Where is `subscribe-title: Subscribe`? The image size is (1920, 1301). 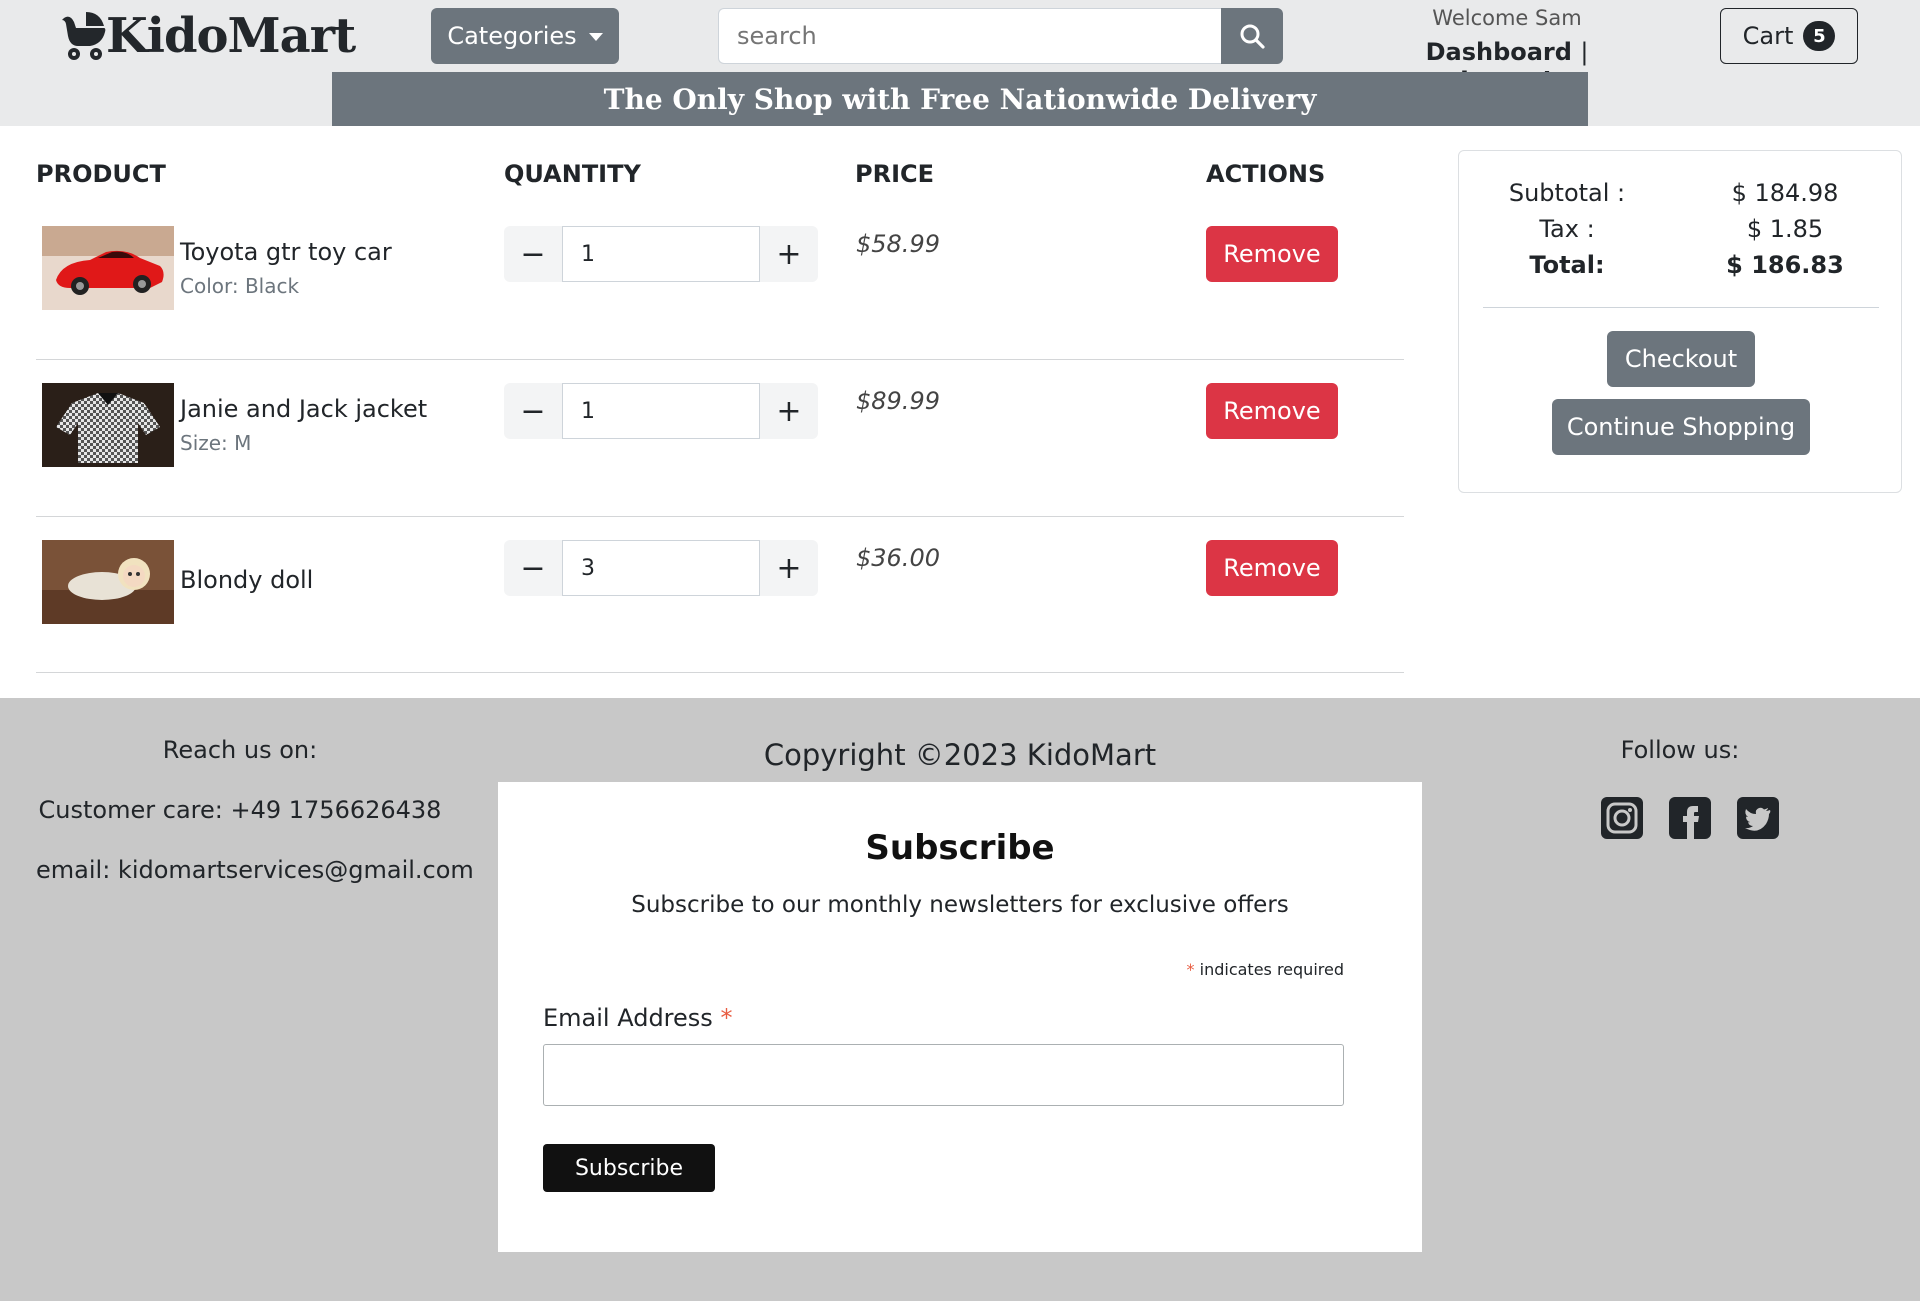
subscribe-title: Subscribe is located at coordinates (960, 848).